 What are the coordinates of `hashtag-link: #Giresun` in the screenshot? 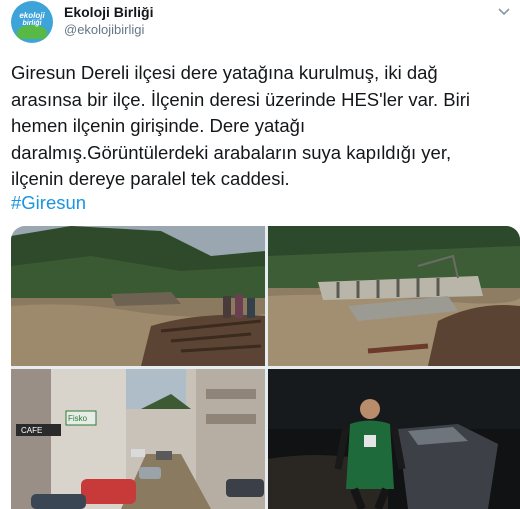 It's located at (48, 203).